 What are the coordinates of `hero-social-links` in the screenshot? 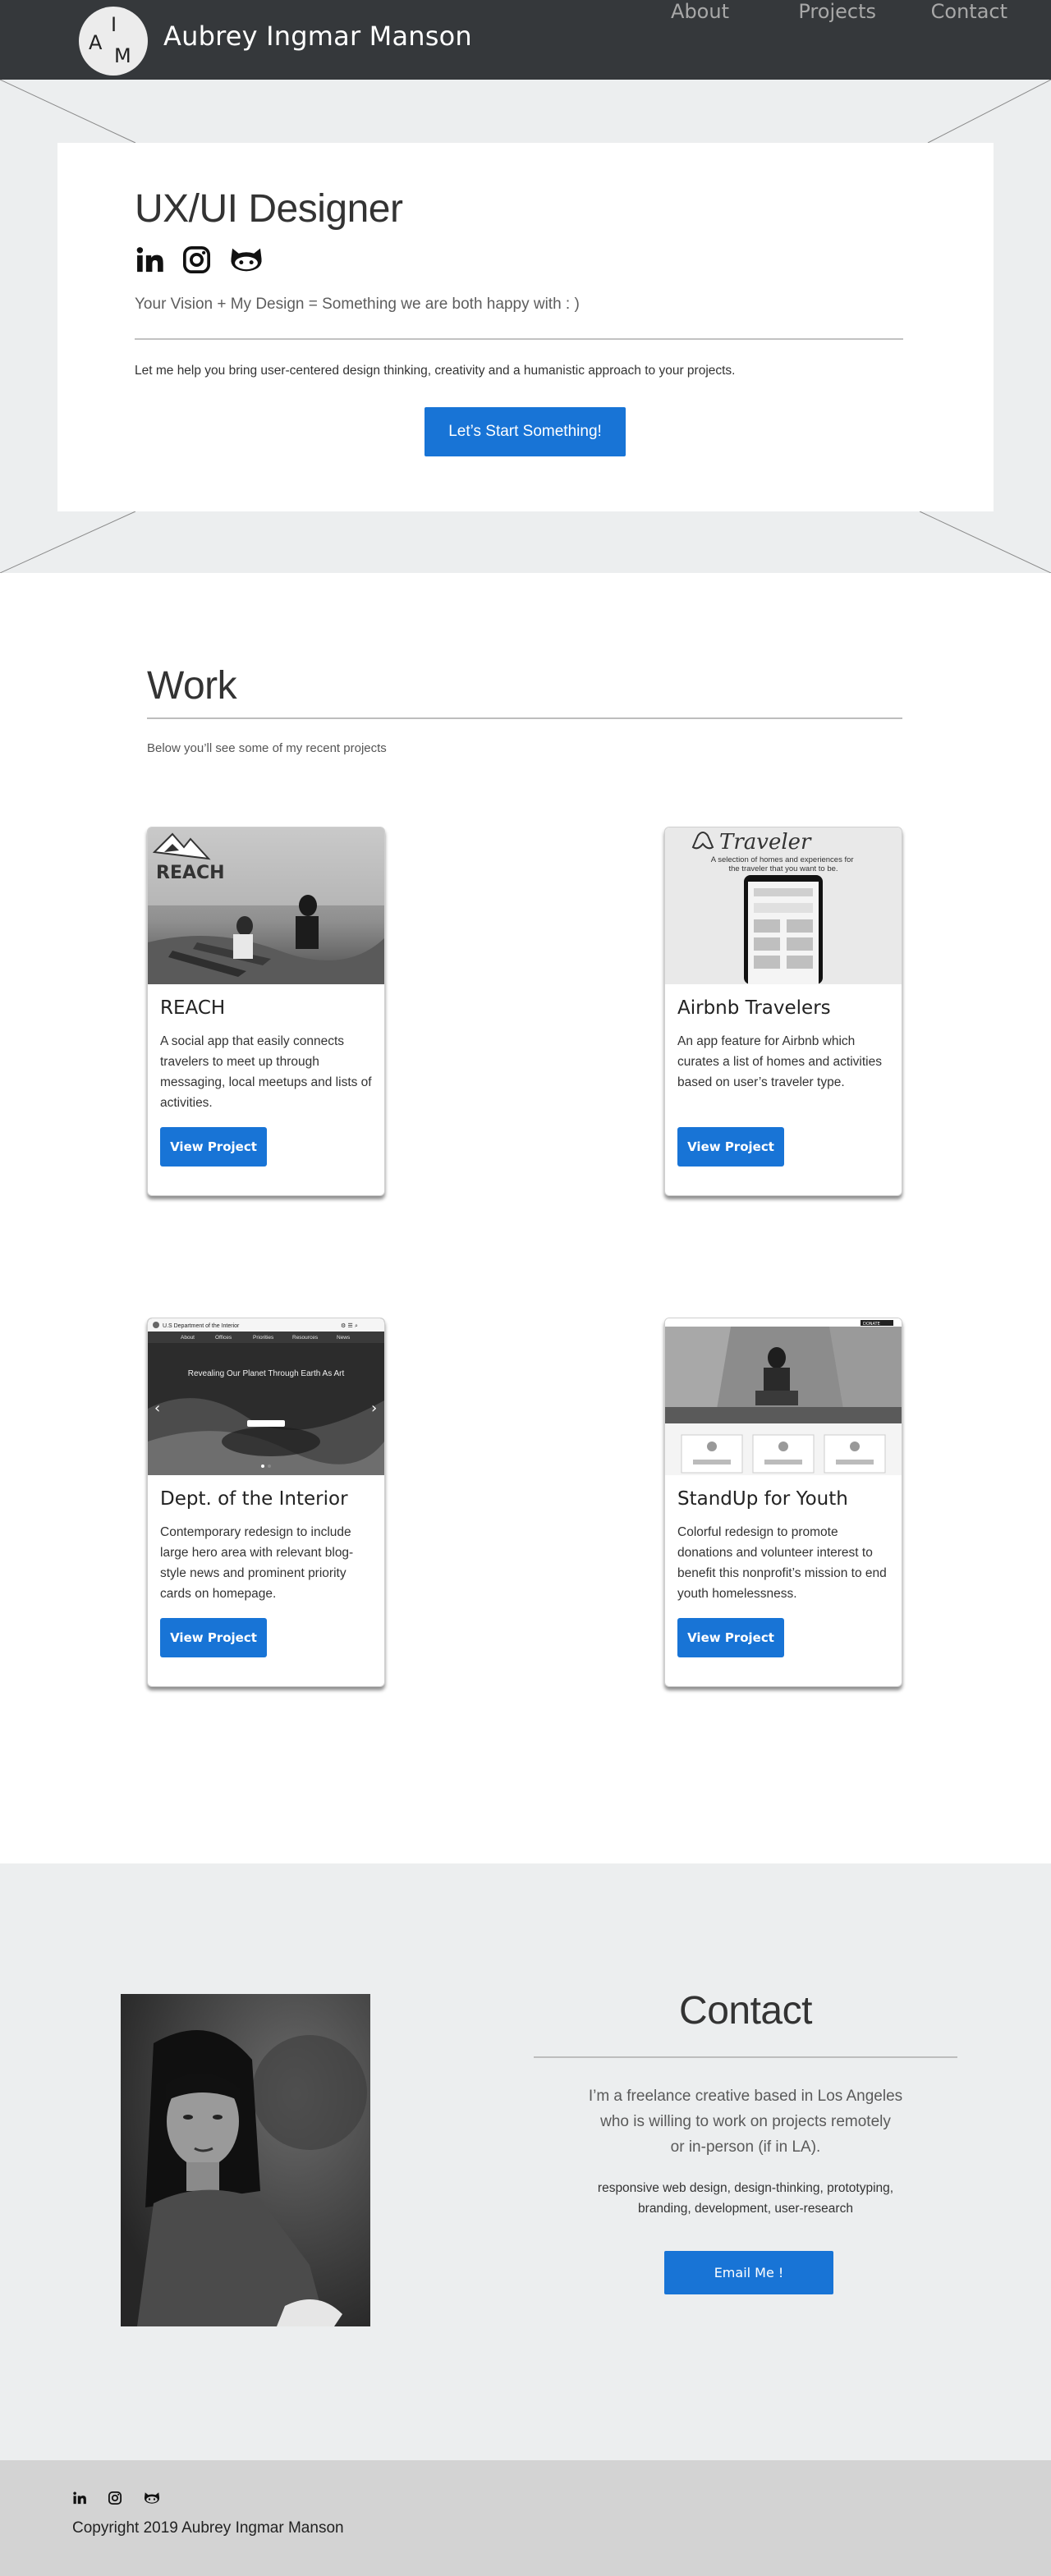 It's located at (199, 260).